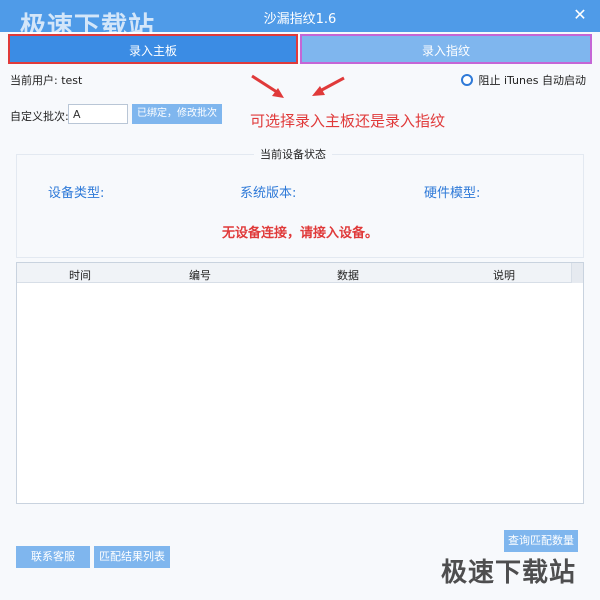 Image resolution: width=600 pixels, height=600 pixels. What do you see at coordinates (293, 154) in the screenshot?
I see `device-status-title: 当前设备状态` at bounding box center [293, 154].